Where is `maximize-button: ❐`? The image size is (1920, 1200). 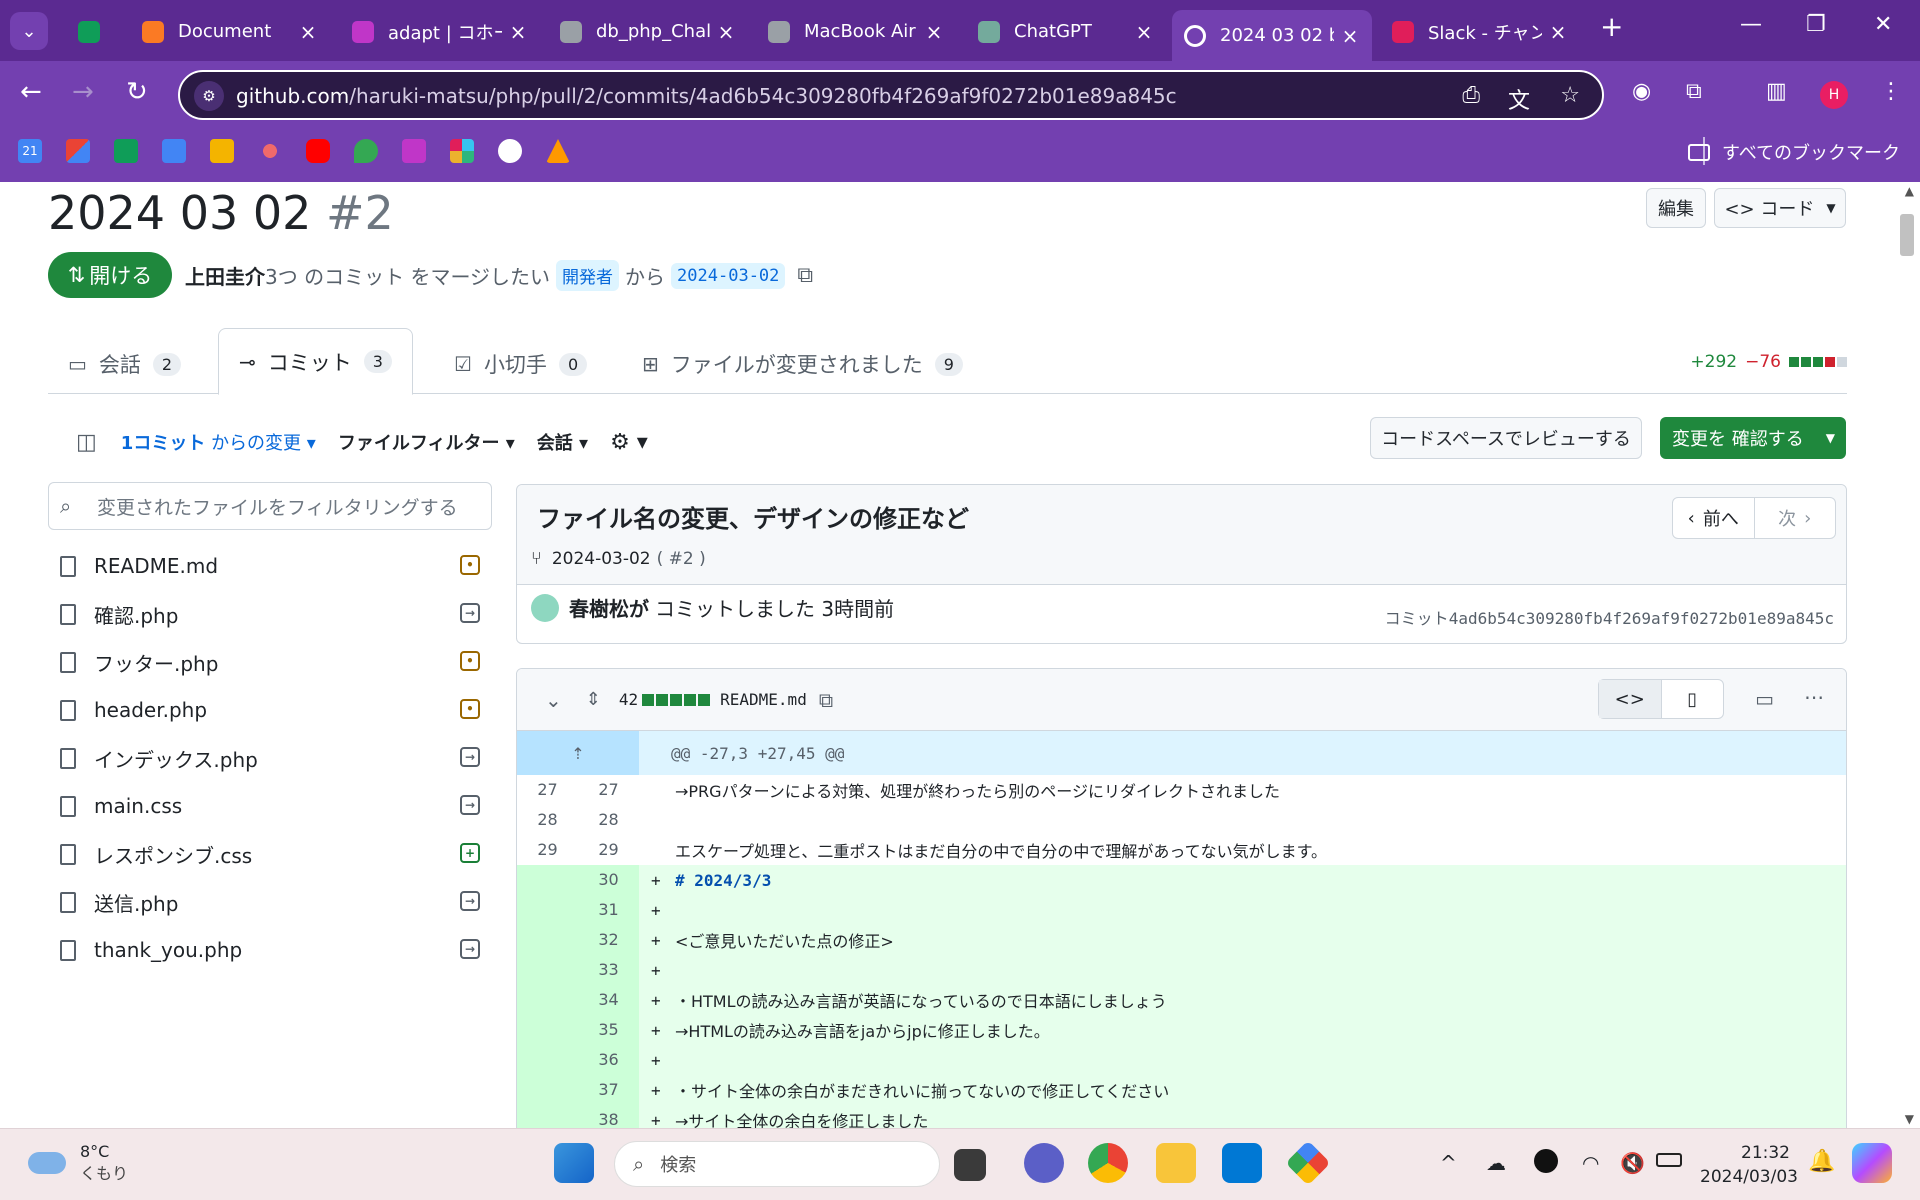 maximize-button: ❐ is located at coordinates (1816, 24).